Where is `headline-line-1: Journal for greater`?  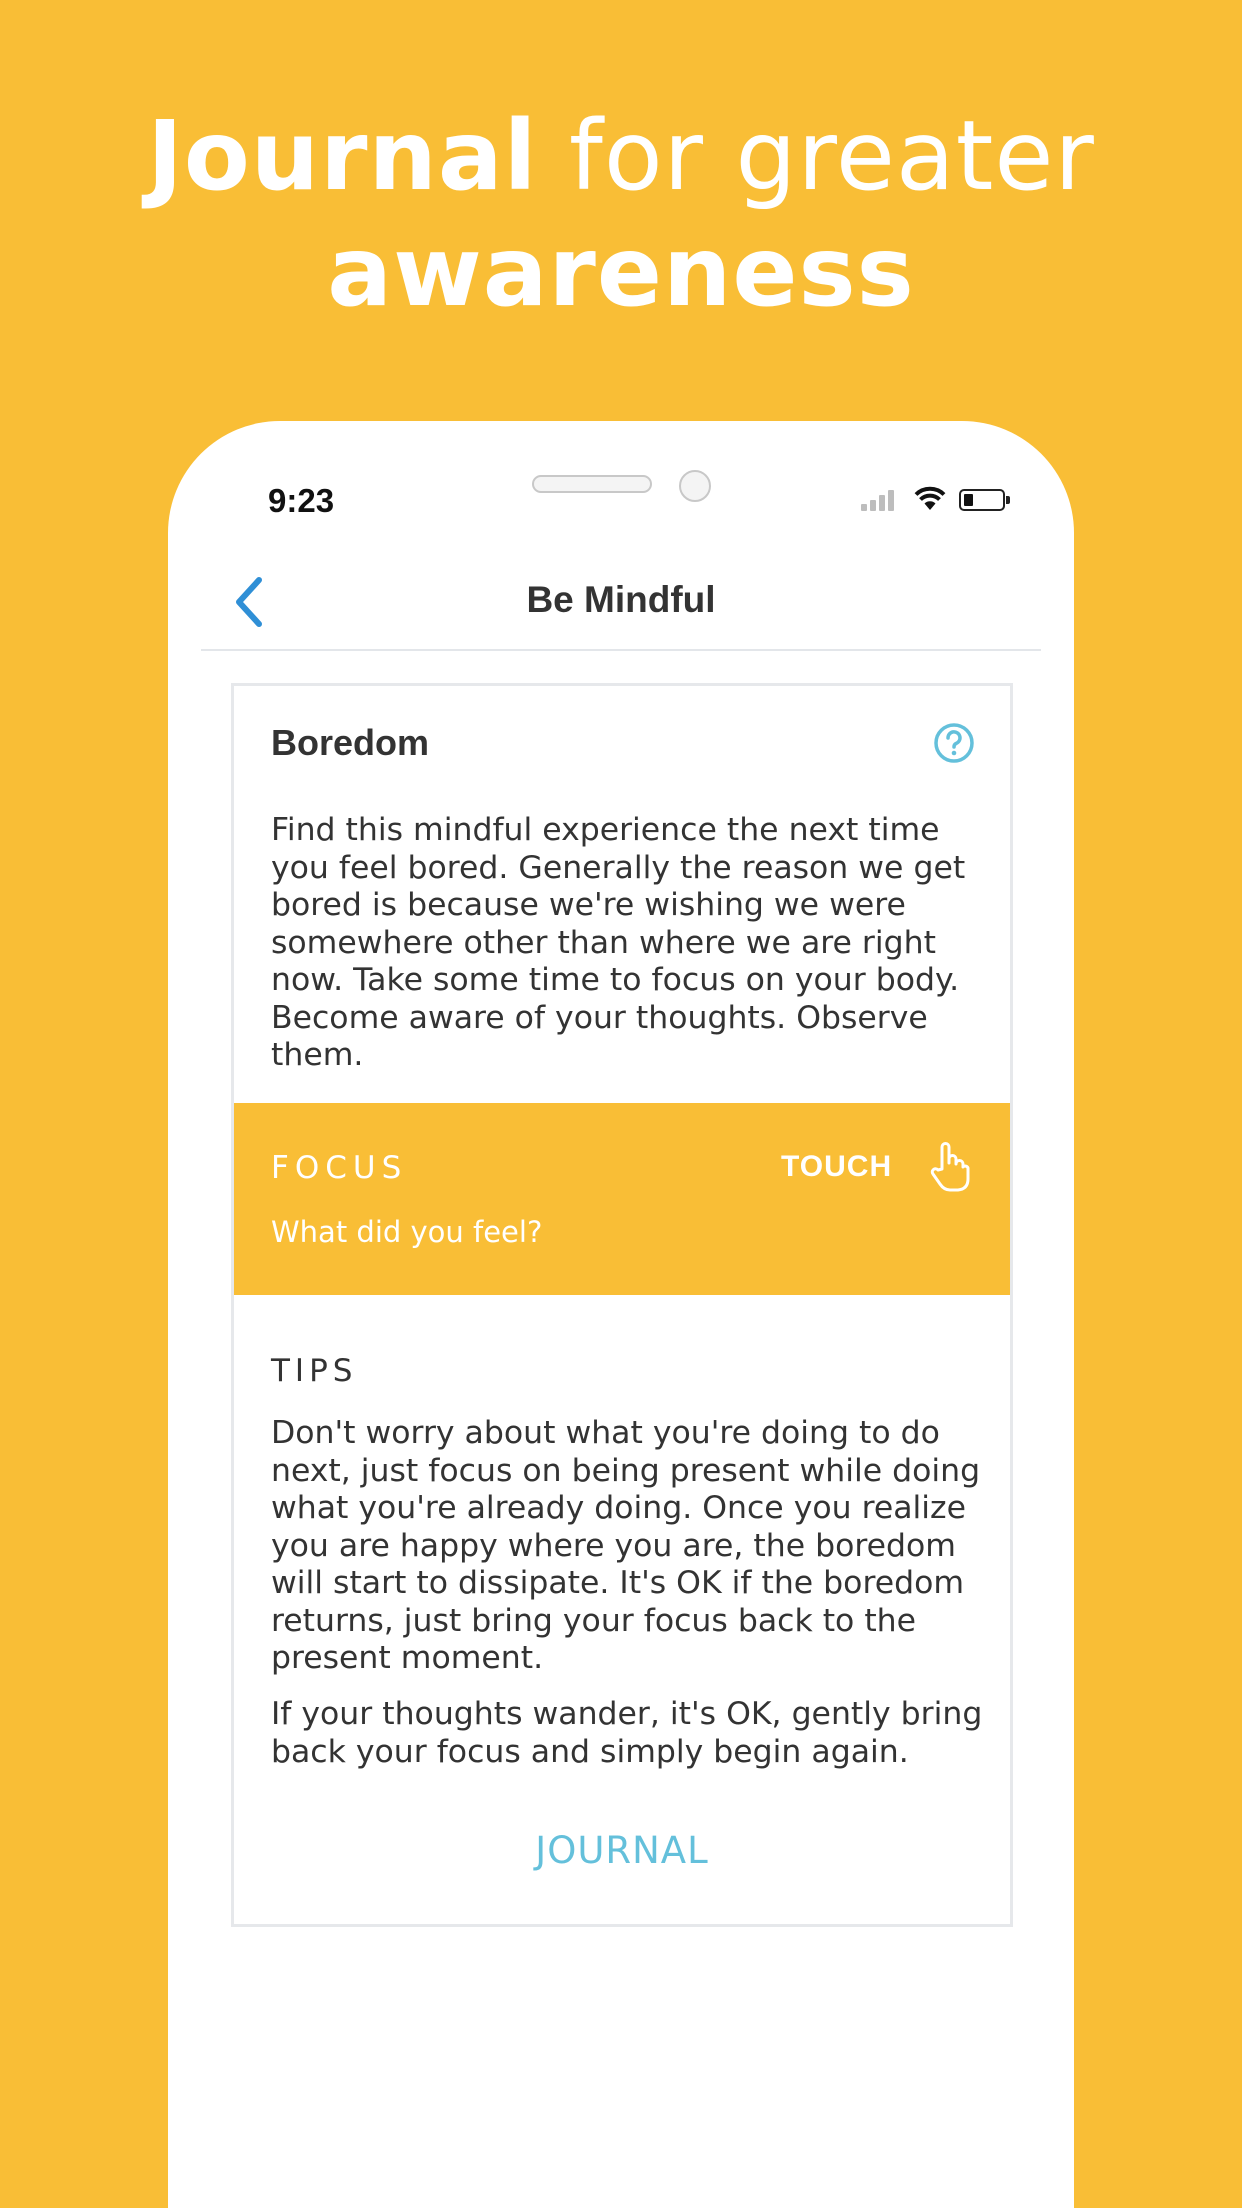 headline-line-1: Journal for greater is located at coordinates (621, 156).